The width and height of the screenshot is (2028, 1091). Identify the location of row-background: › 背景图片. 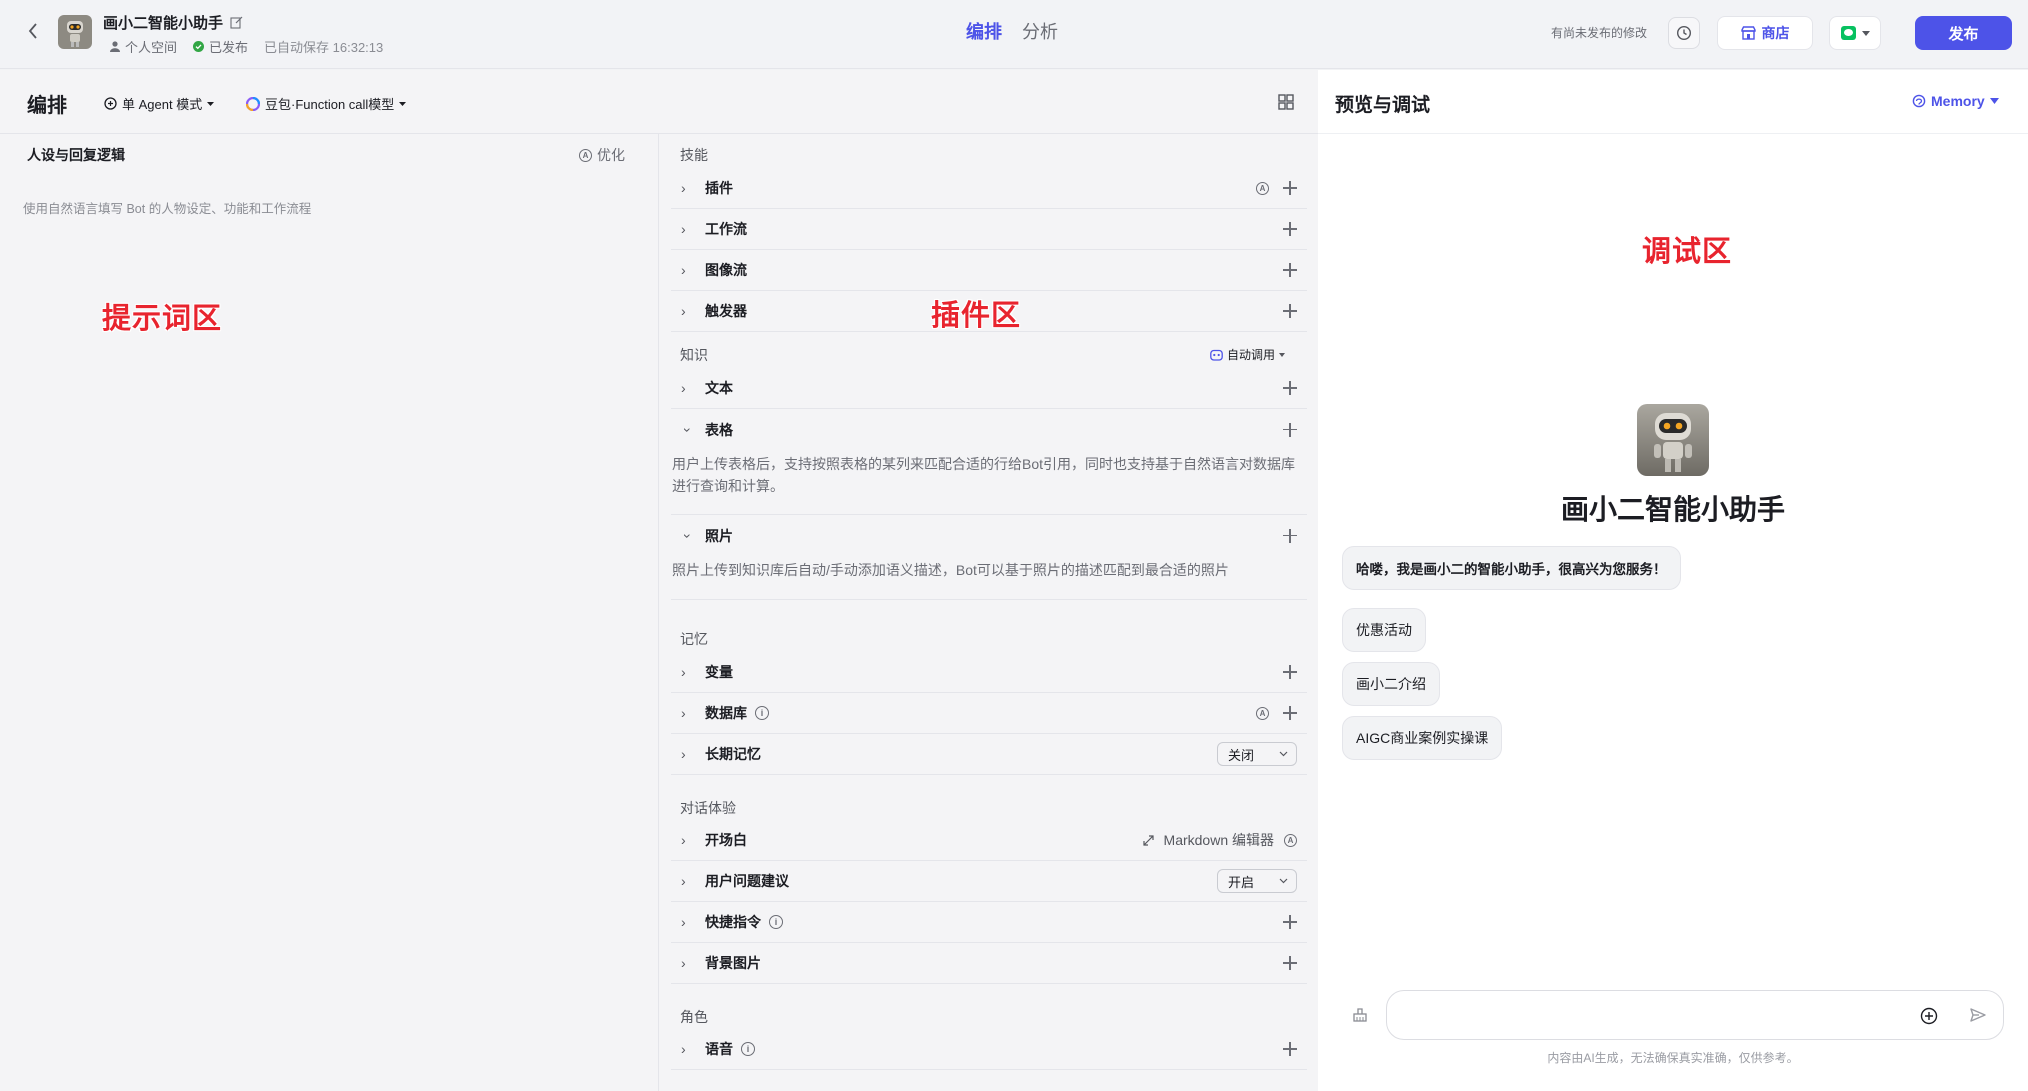
(989, 963).